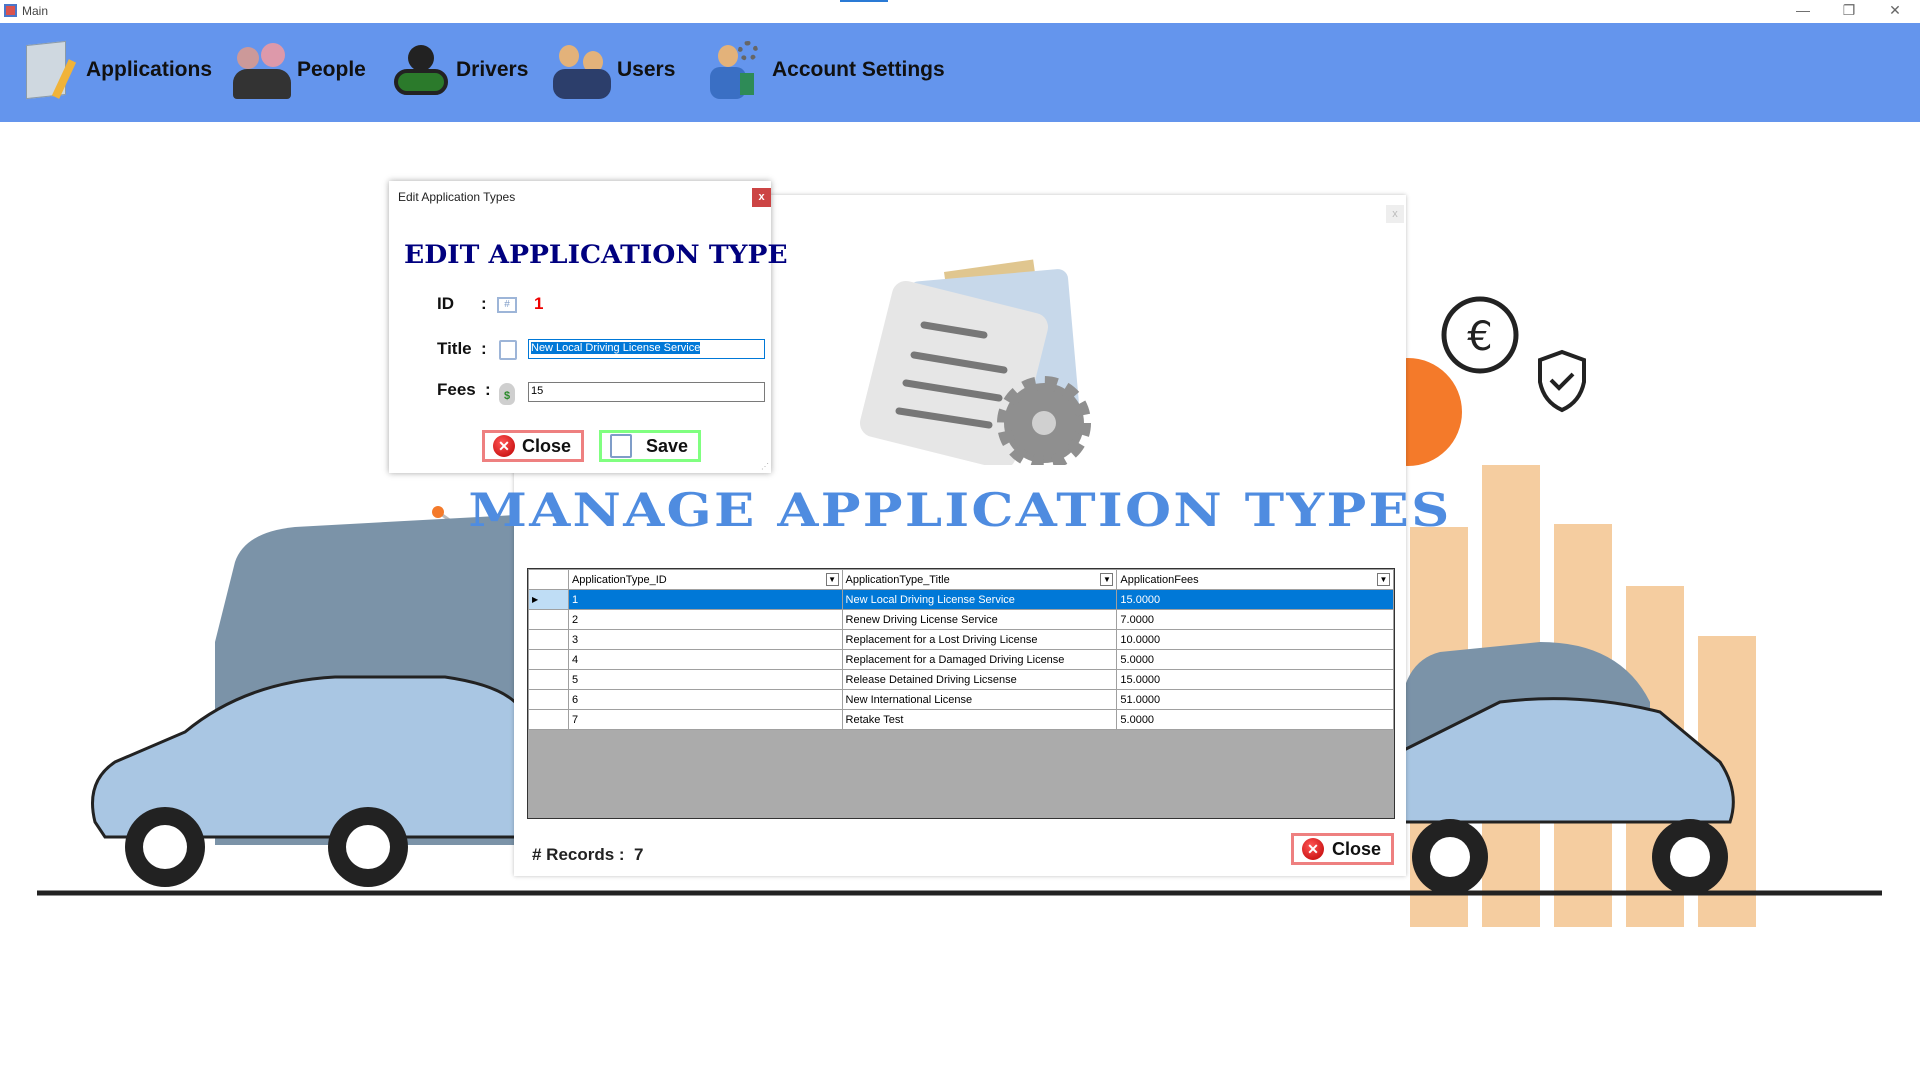 The width and height of the screenshot is (1920, 1080). I want to click on manage-window-close-x: x, so click(1395, 214).